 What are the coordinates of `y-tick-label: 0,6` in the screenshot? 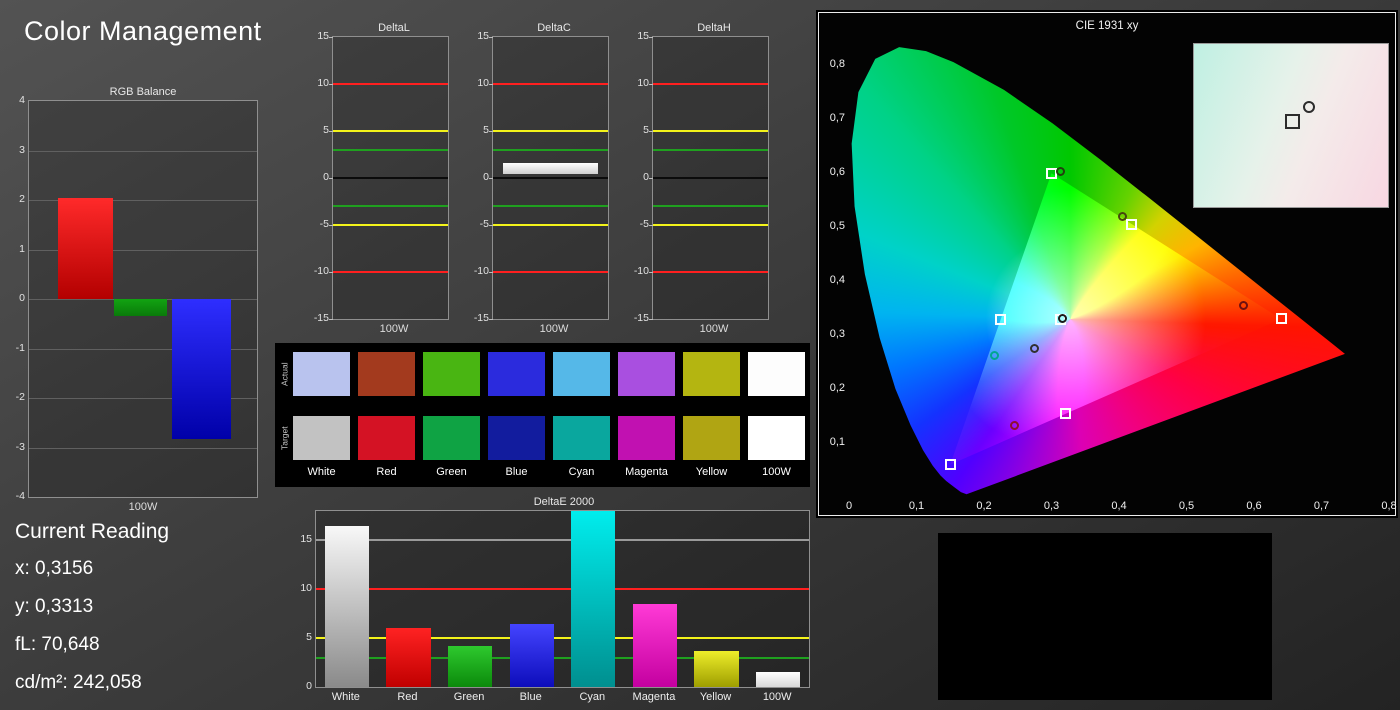 It's located at (837, 172).